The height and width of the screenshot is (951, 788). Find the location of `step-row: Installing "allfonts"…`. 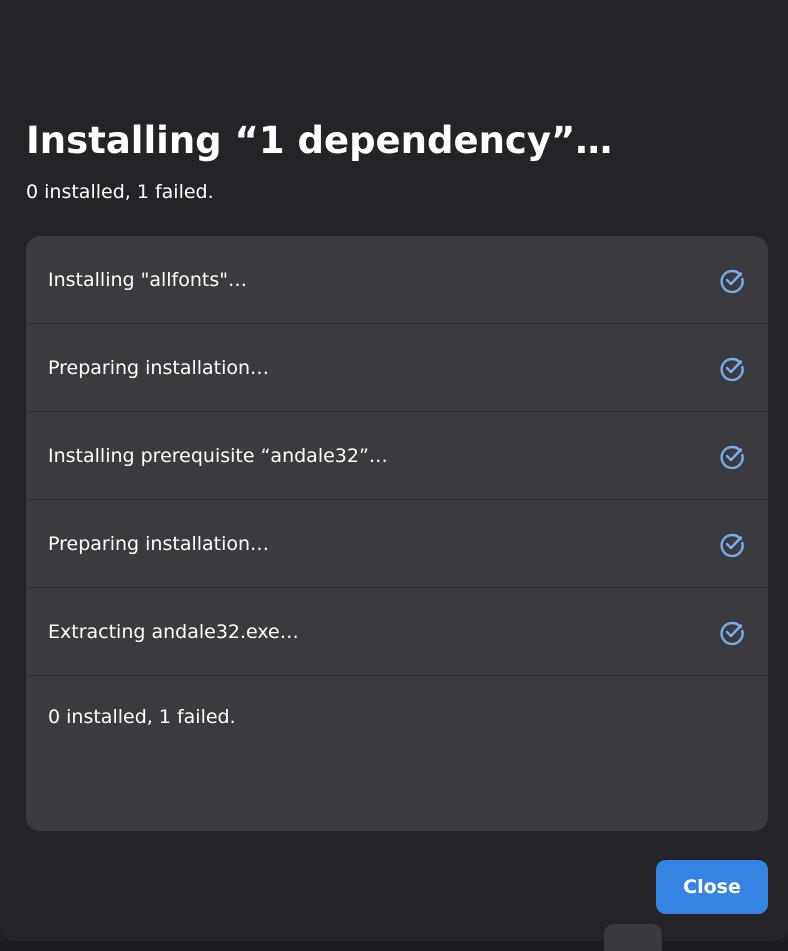

step-row: Installing "allfonts"… is located at coordinates (397, 280).